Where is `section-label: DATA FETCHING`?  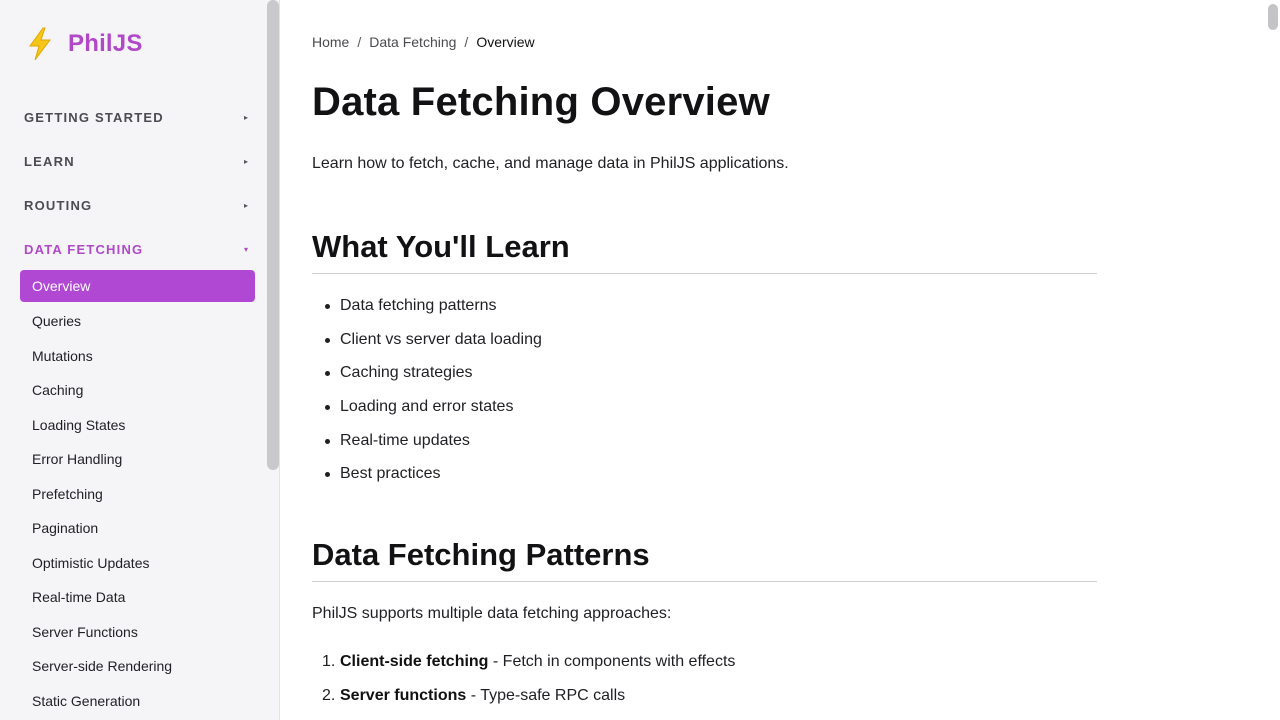
section-label: DATA FETCHING is located at coordinates (84, 249).